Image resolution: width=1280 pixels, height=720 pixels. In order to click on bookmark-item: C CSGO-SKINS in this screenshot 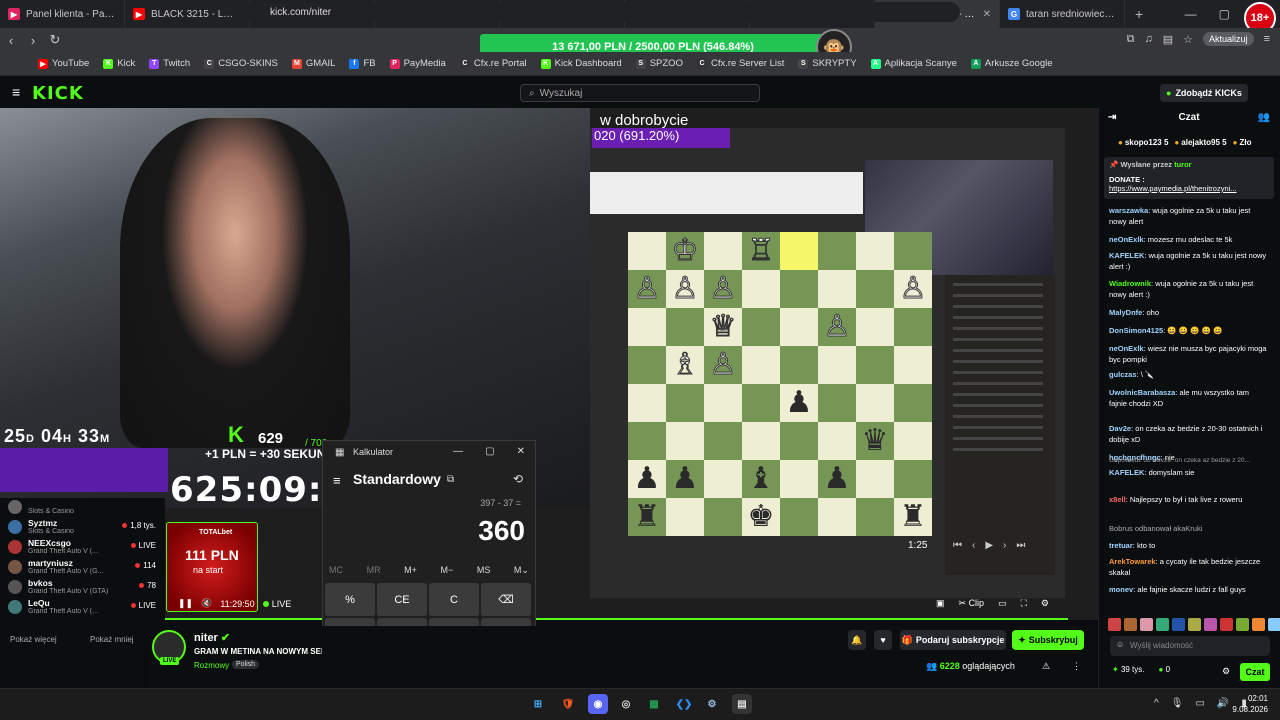, I will do `click(241, 63)`.